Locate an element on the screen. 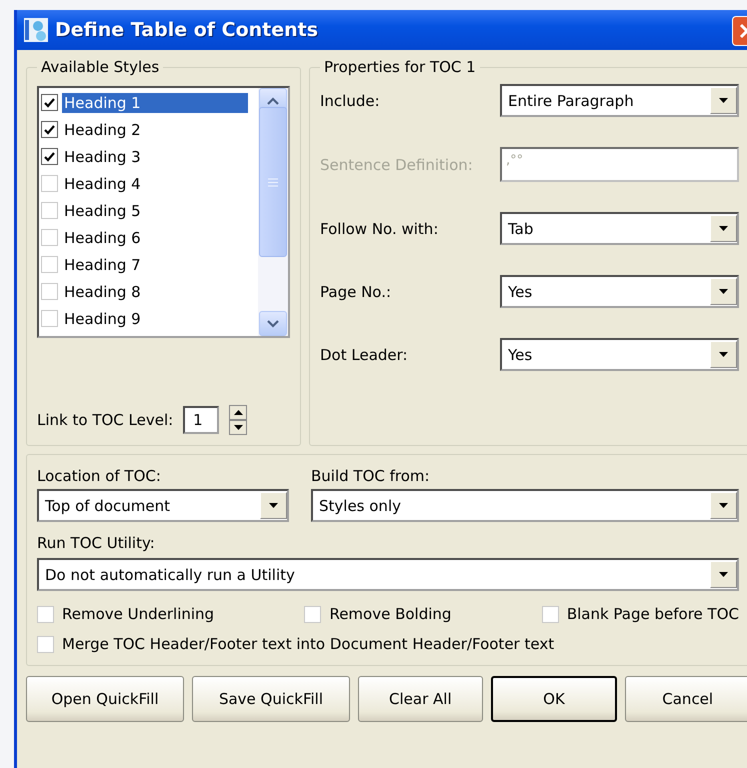 This screenshot has width=747, height=768. field-label: Location of TOC: is located at coordinates (99, 476).